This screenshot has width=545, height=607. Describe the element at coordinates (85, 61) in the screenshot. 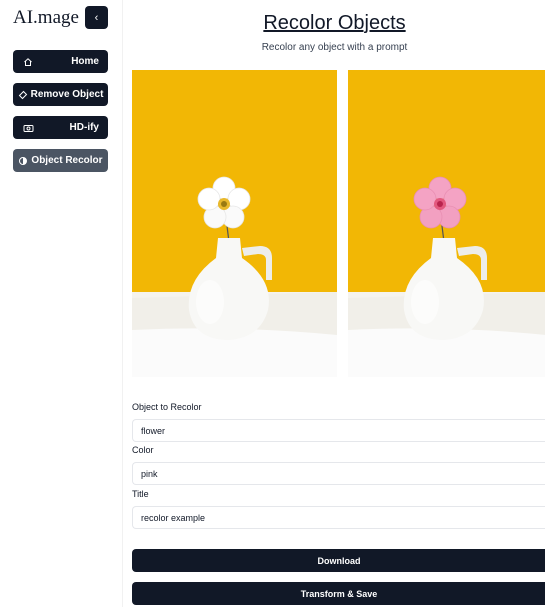

I see `sidebar-item-label: Home` at that location.